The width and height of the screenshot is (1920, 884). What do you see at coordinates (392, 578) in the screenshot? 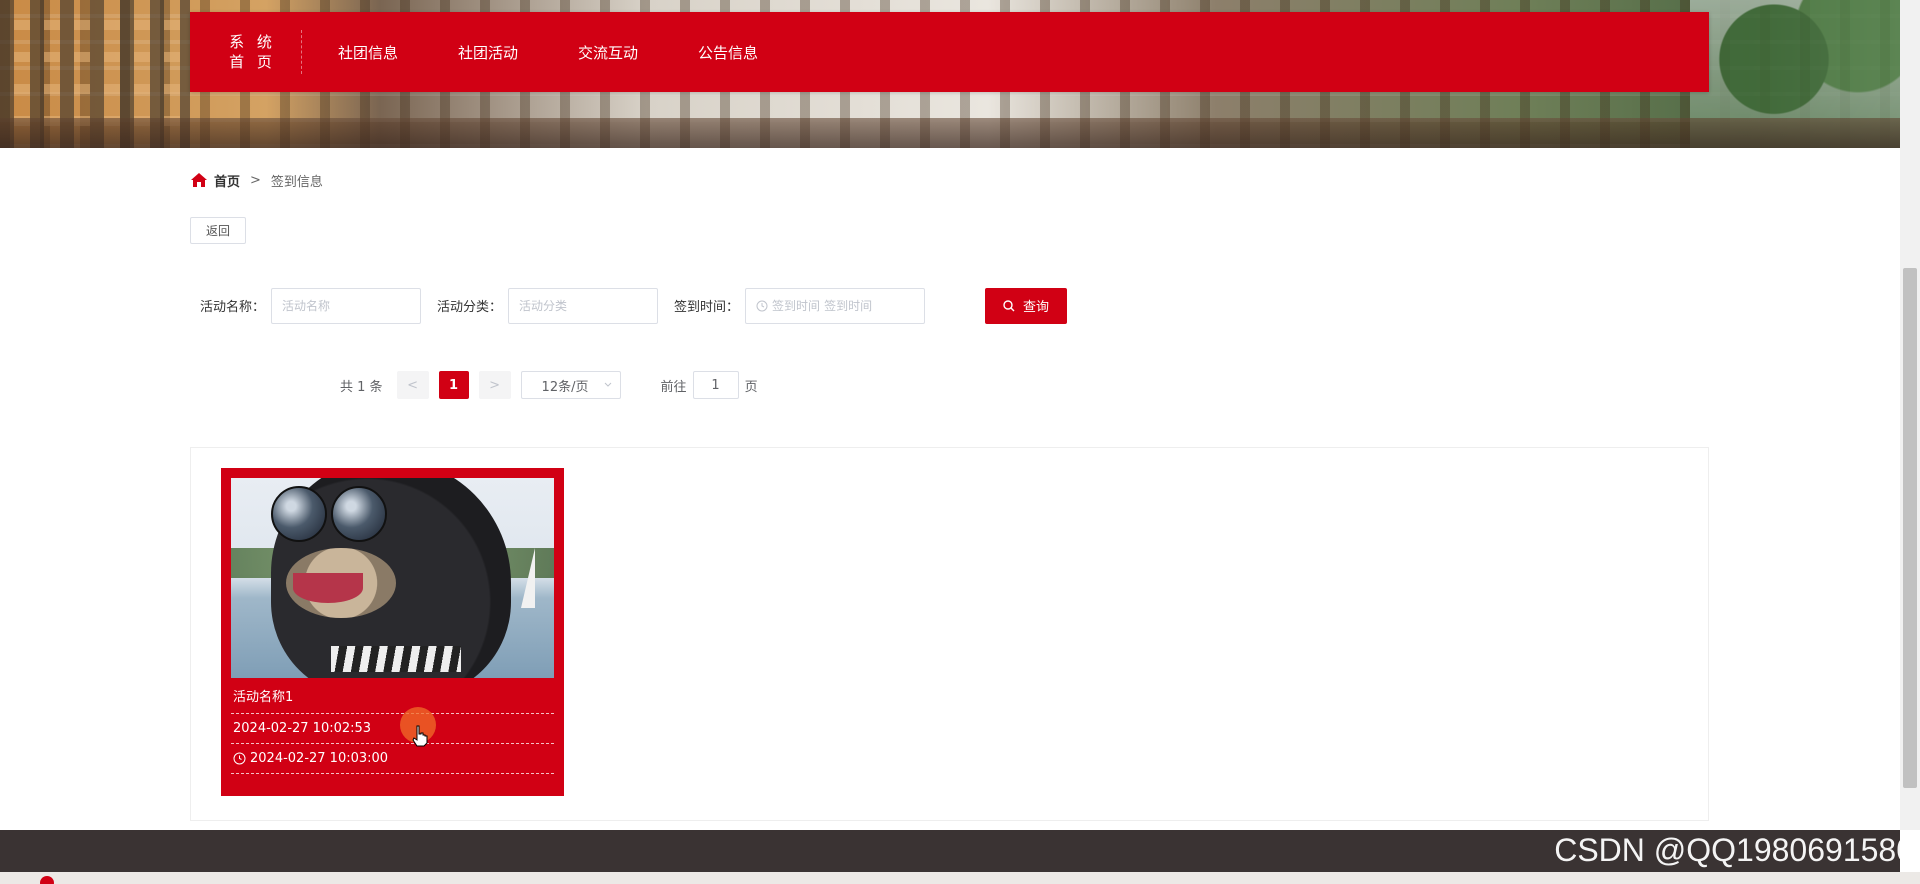
I see `activity-photo` at bounding box center [392, 578].